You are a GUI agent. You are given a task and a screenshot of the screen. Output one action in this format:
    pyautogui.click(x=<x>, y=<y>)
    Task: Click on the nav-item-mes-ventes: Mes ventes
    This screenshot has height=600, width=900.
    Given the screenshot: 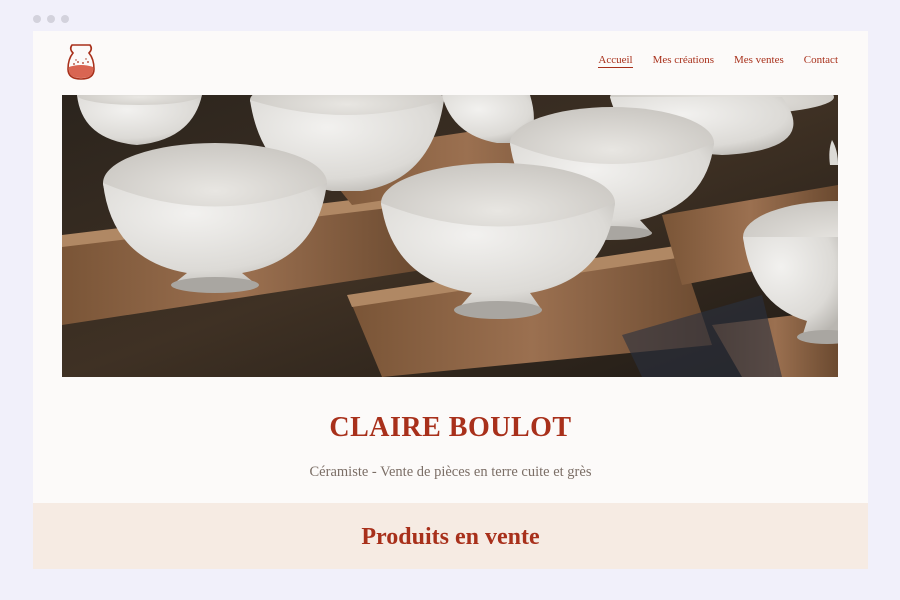 What is the action you would take?
    pyautogui.click(x=759, y=61)
    